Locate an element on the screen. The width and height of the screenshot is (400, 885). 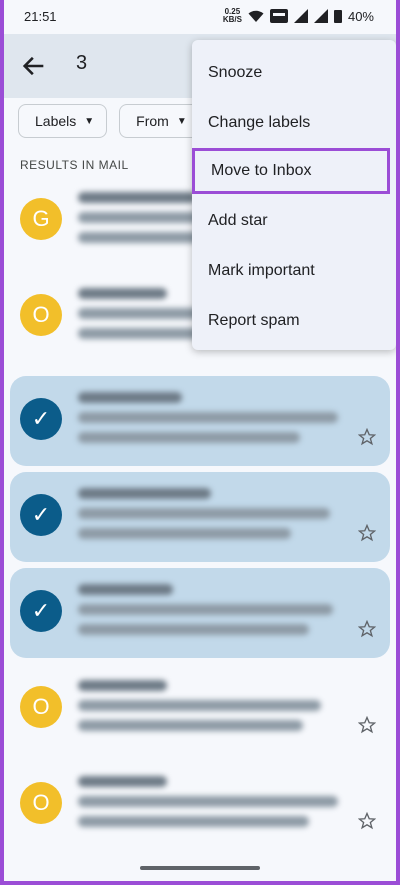
menu-item-add-star: Add star is located at coordinates (294, 221).